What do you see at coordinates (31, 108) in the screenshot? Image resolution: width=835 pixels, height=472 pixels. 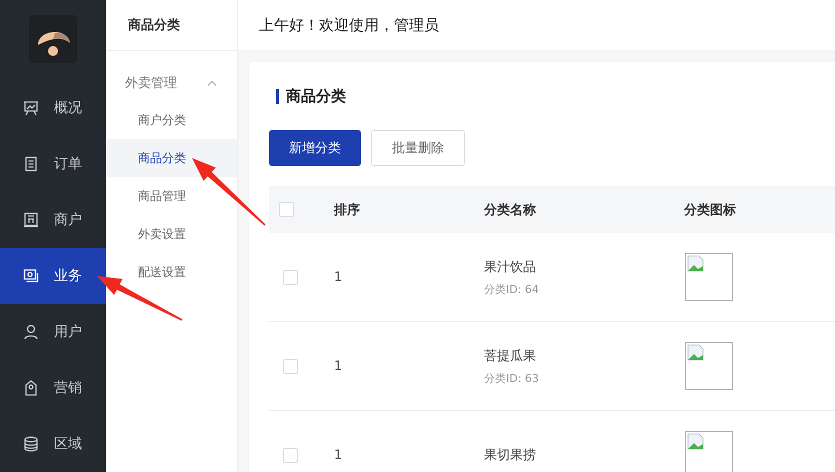 I see `chart-board-icon` at bounding box center [31, 108].